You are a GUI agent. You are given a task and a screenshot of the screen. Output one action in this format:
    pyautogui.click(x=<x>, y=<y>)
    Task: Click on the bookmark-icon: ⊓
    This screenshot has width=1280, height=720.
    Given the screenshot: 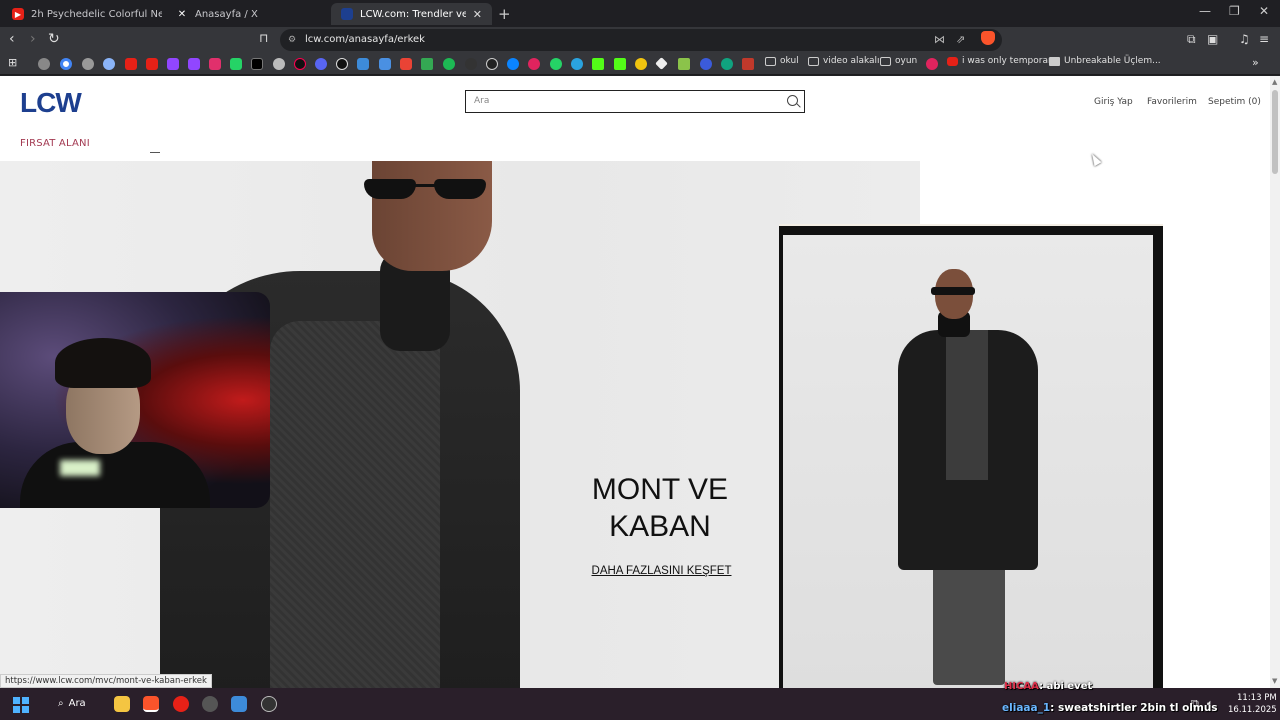 What is the action you would take?
    pyautogui.click(x=263, y=38)
    